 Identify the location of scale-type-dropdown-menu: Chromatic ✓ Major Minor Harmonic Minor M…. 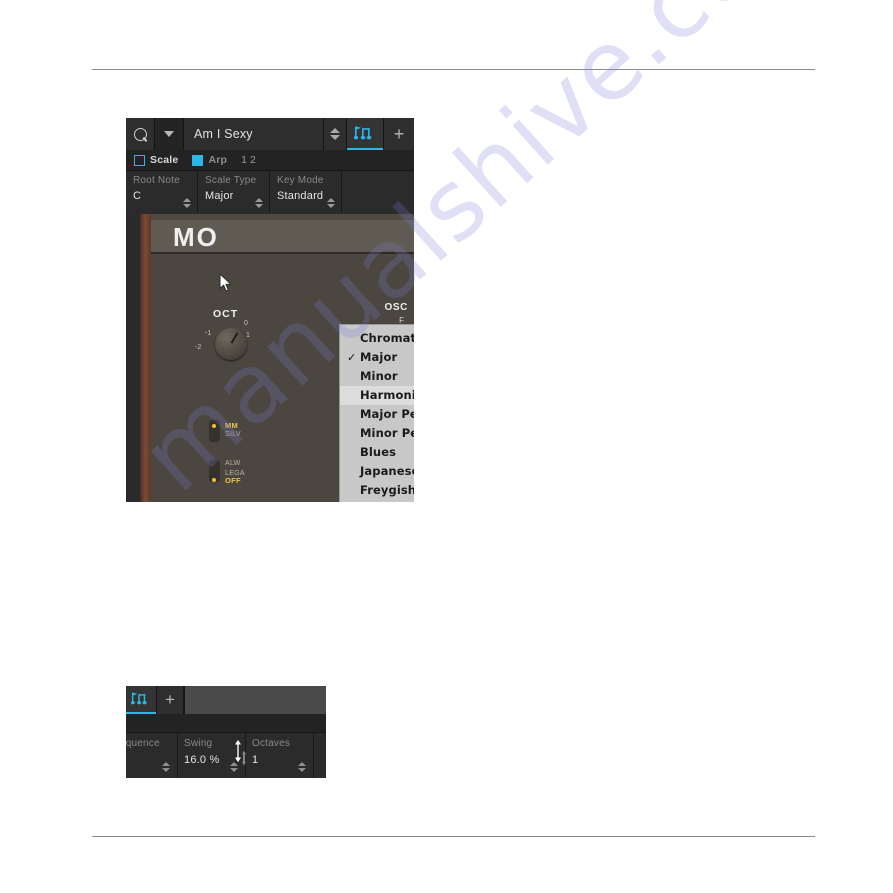
(376, 413).